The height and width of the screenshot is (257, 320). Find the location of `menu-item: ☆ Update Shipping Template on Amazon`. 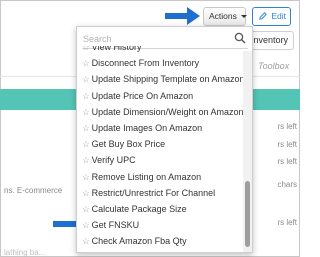

menu-item: ☆ Update Shipping Template on Amazon is located at coordinates (160, 79).